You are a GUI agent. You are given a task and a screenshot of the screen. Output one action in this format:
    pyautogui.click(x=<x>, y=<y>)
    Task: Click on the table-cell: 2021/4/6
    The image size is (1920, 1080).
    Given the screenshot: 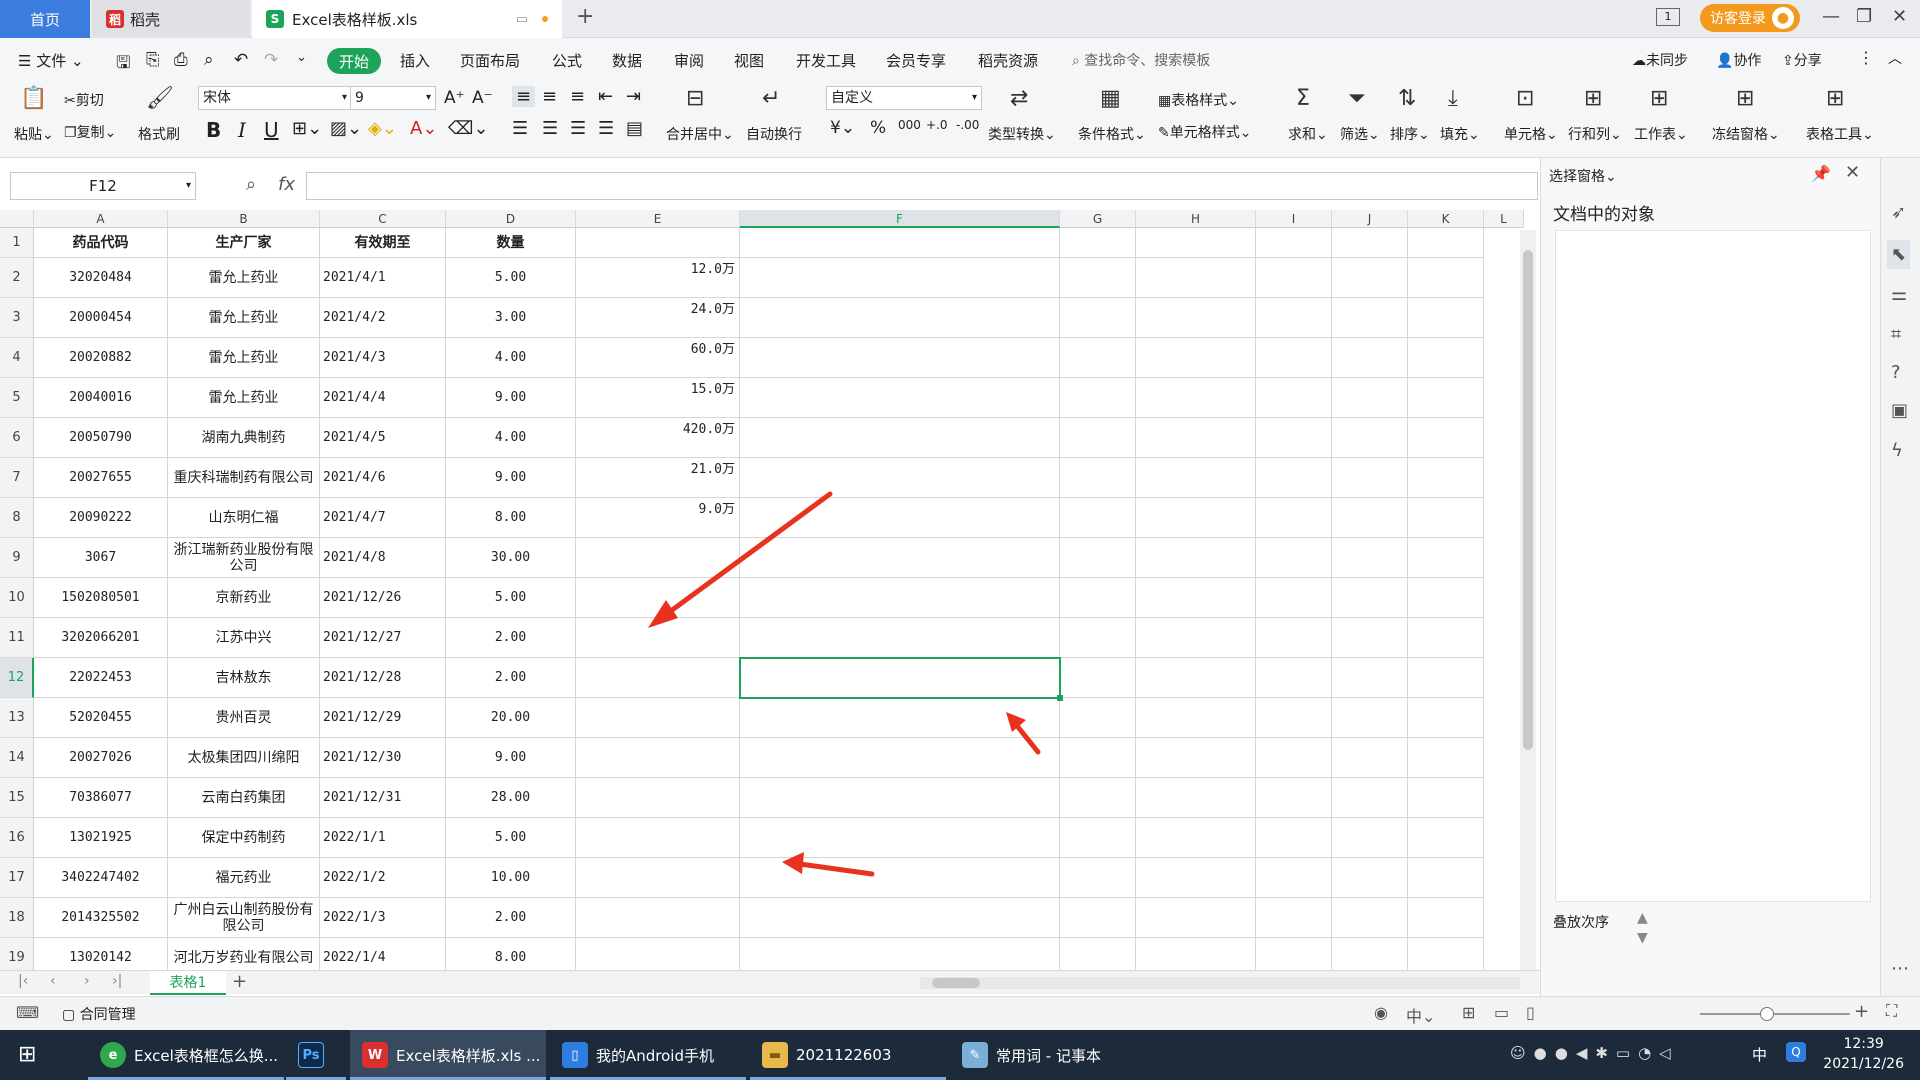 What is the action you would take?
    pyautogui.click(x=383, y=478)
    